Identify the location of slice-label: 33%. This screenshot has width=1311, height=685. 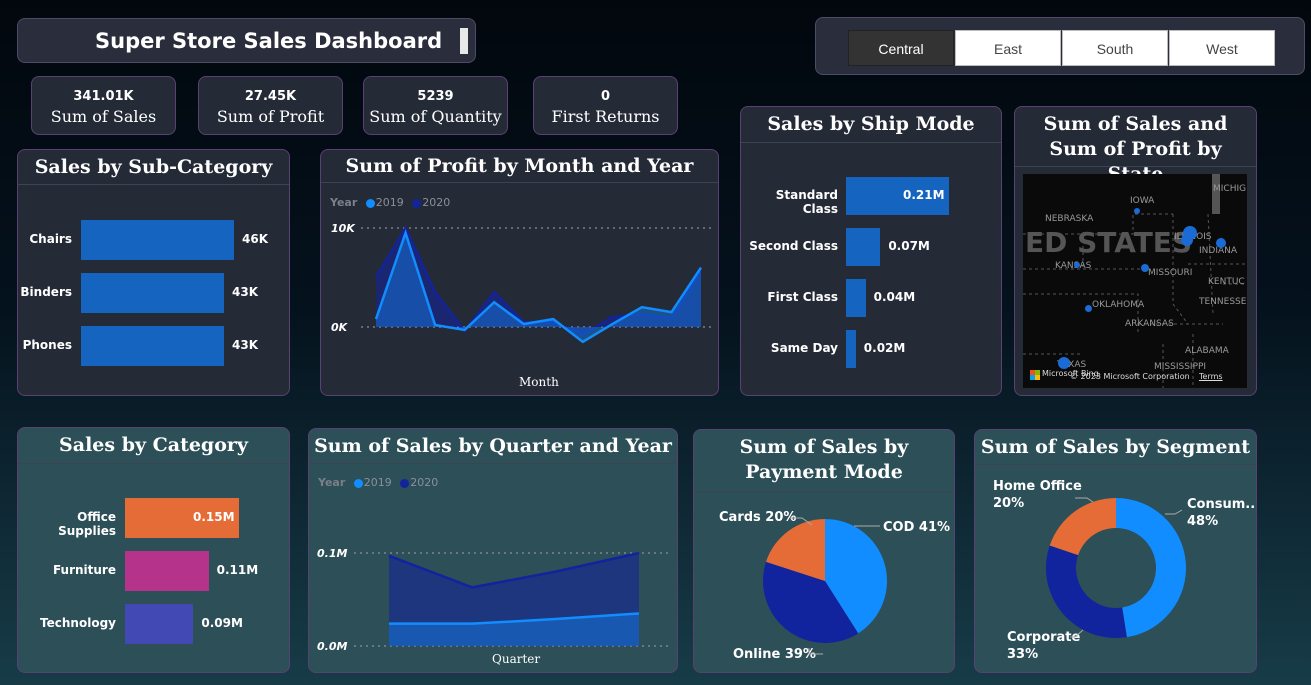
(1022, 654).